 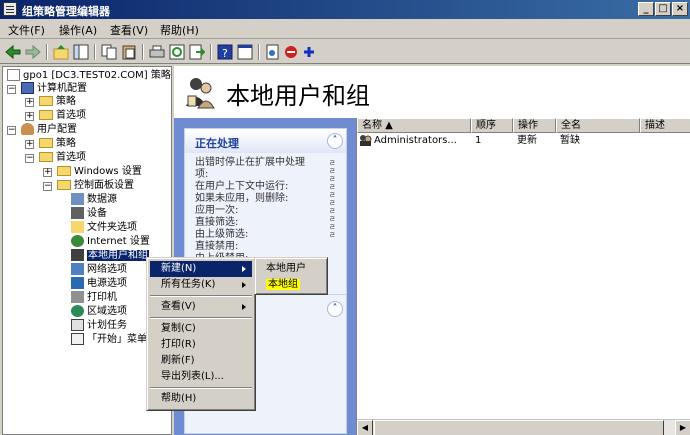 What do you see at coordinates (129, 52) in the screenshot?
I see `paste-icon` at bounding box center [129, 52].